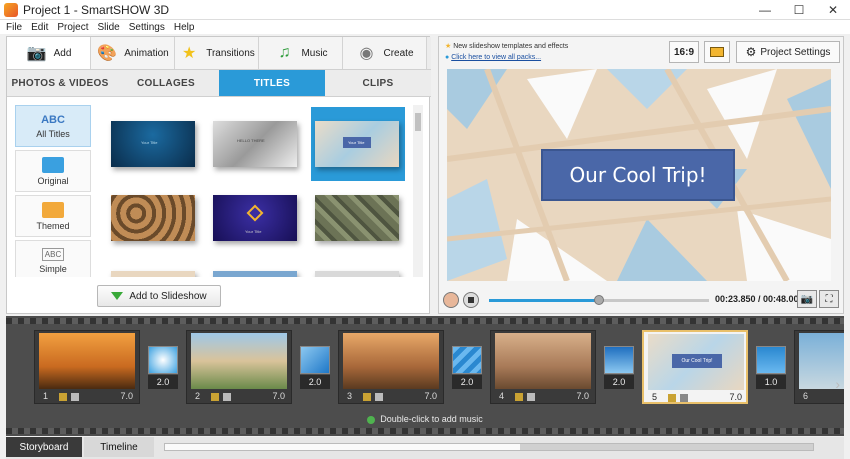  Describe the element at coordinates (168, 296) in the screenshot. I see `add-to-slideshow-label: Add to Slideshow` at that location.